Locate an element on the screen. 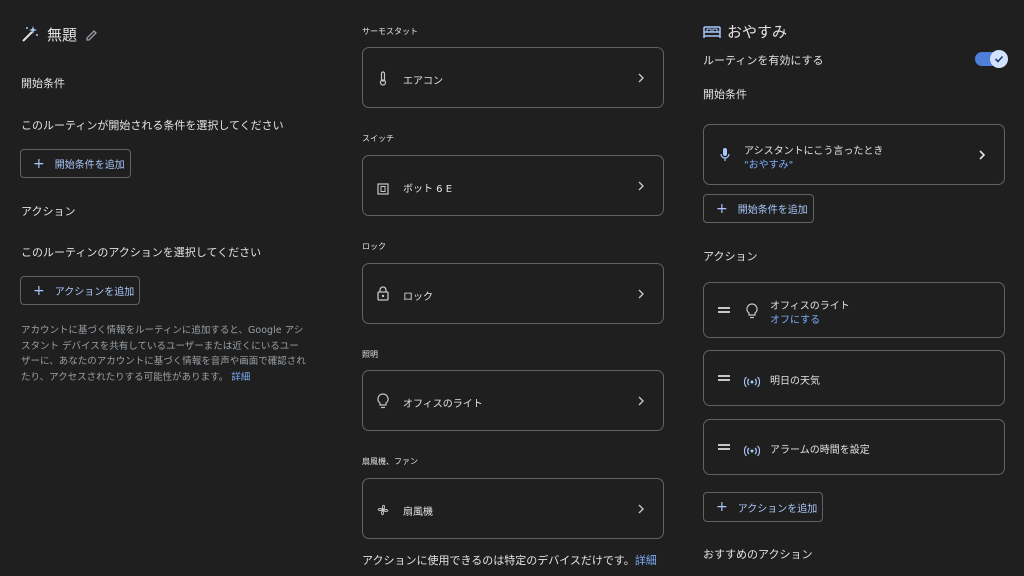 This screenshot has height=576, width=1024. section-label-lighting: 照明 is located at coordinates (370, 354).